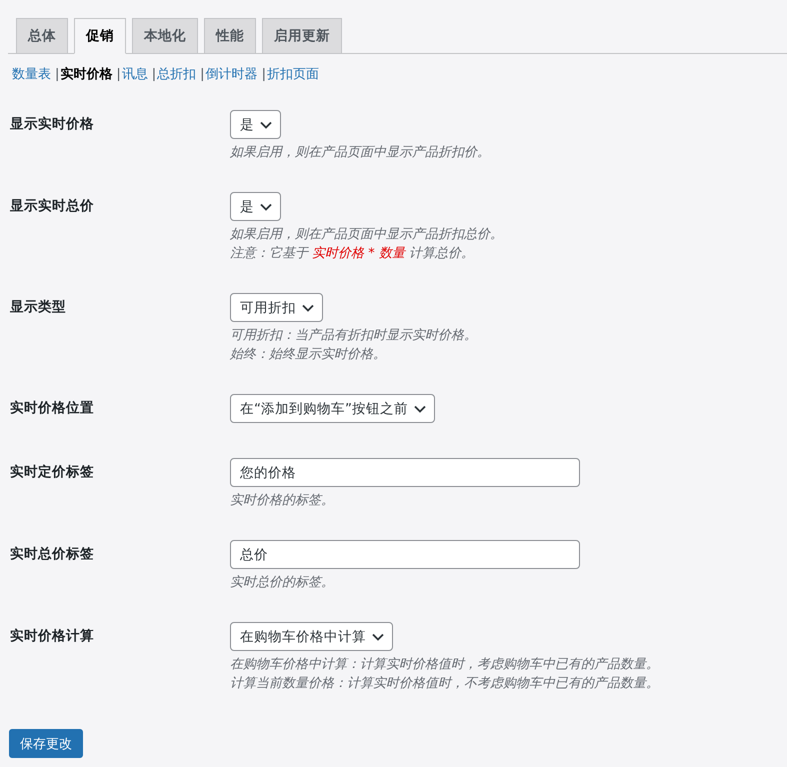 The image size is (787, 767). Describe the element at coordinates (51, 554) in the screenshot. I see `field-label: 实时总价标签` at that location.